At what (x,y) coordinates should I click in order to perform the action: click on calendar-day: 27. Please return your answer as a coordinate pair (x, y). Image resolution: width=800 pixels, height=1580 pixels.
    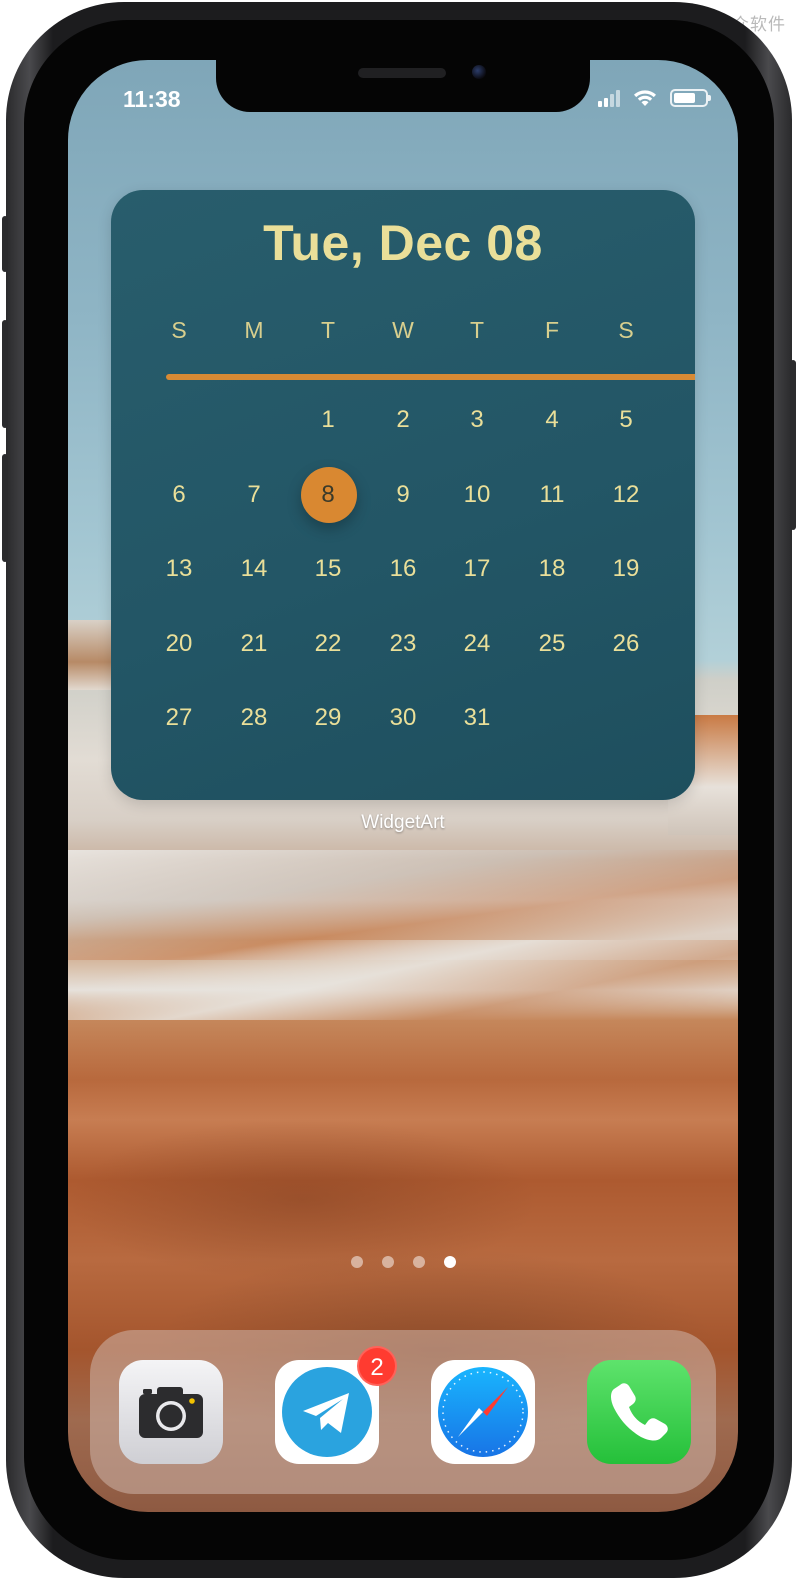
    Looking at the image, I should click on (179, 717).